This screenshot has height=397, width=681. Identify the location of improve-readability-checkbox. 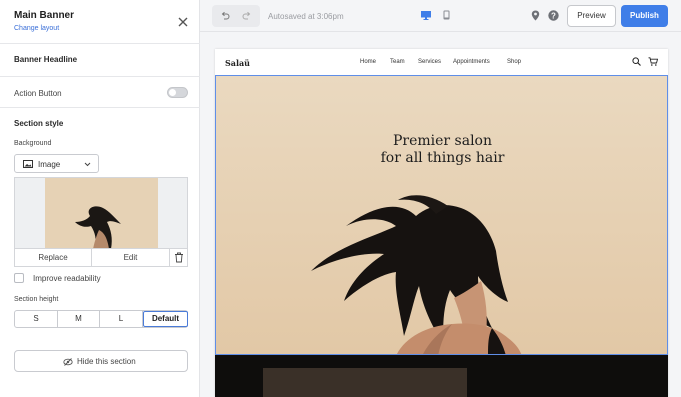
(19, 278).